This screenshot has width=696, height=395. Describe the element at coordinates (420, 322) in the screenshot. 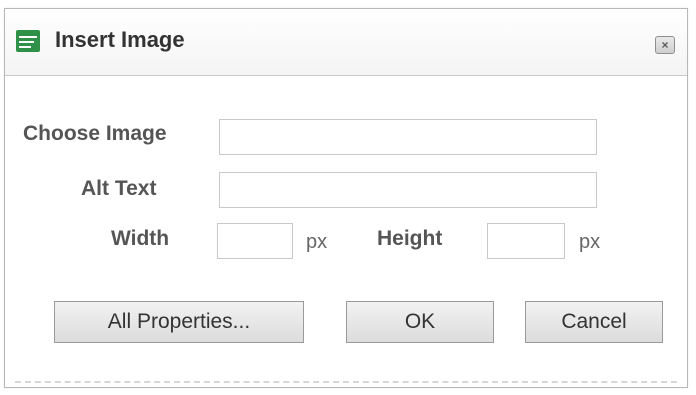

I see `ok-button: OK` at that location.